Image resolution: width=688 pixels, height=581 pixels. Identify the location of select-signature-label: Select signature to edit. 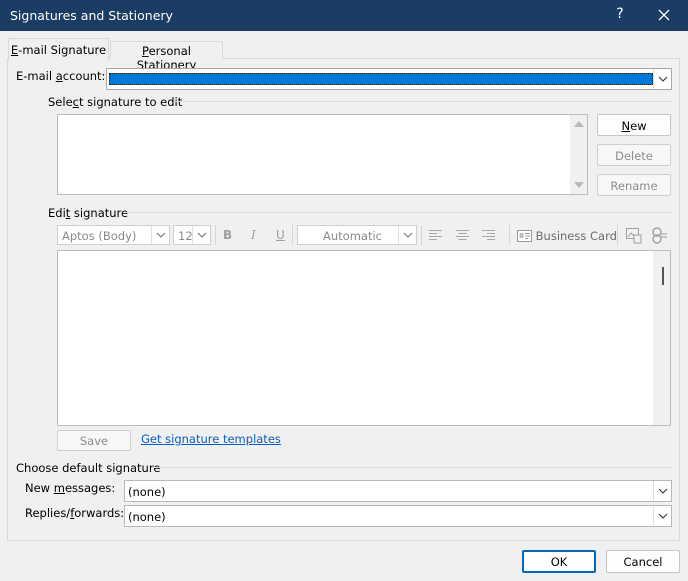
(115, 102).